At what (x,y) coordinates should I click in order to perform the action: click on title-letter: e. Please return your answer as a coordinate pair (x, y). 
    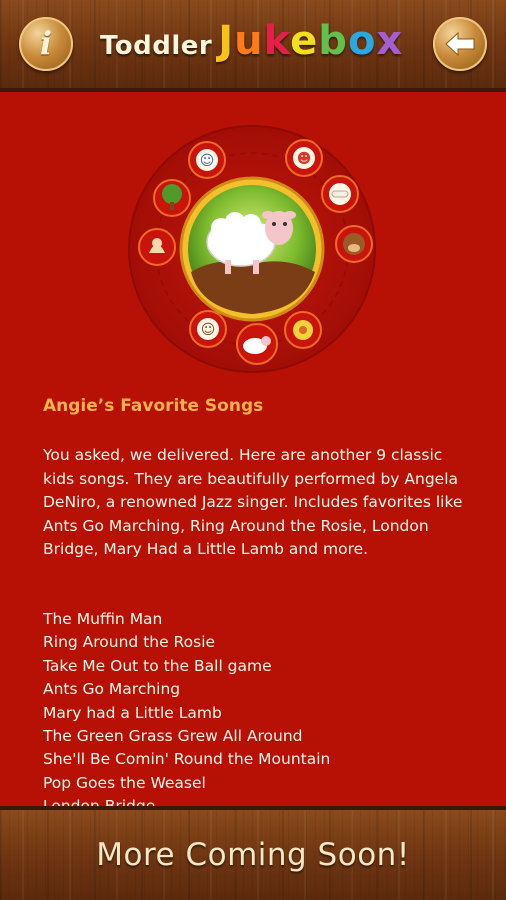
    Looking at the image, I should click on (304, 41).